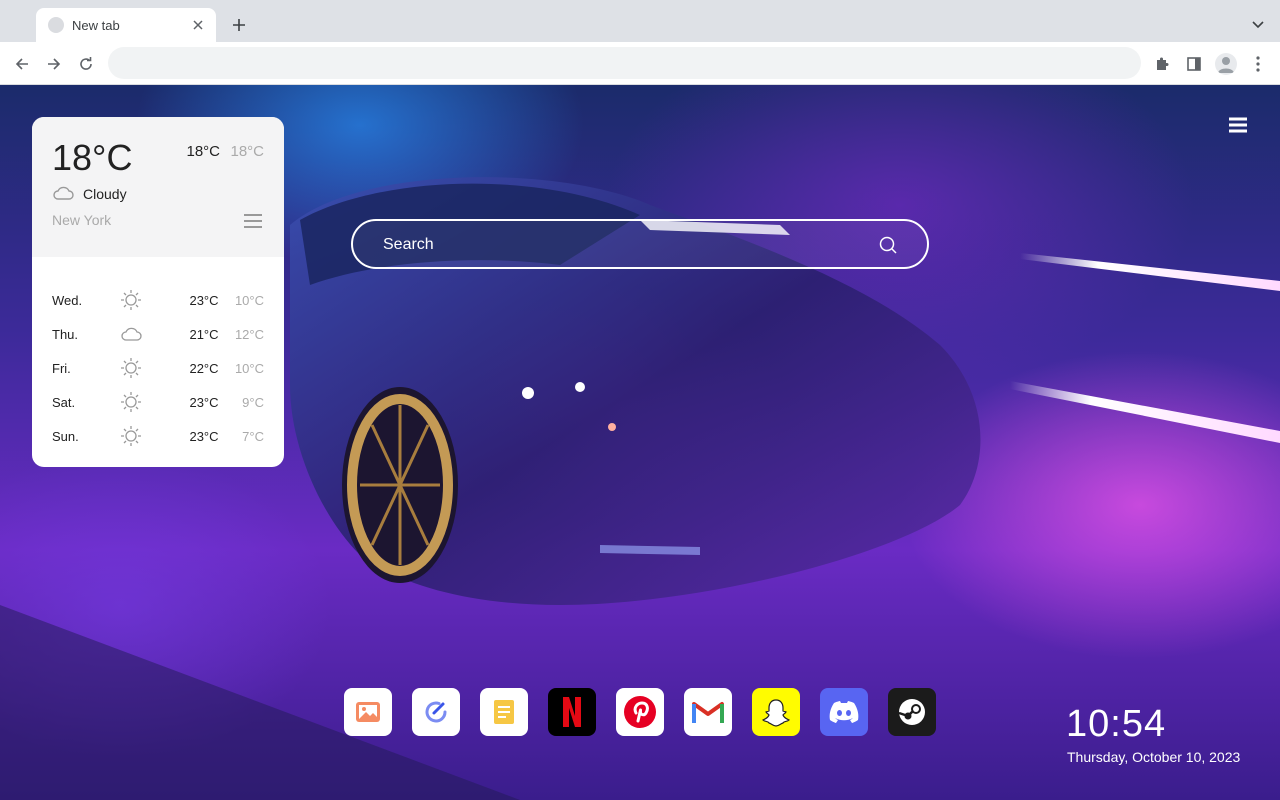 The height and width of the screenshot is (800, 1280). What do you see at coordinates (65, 334) in the screenshot?
I see `forecast-day: Thu.` at bounding box center [65, 334].